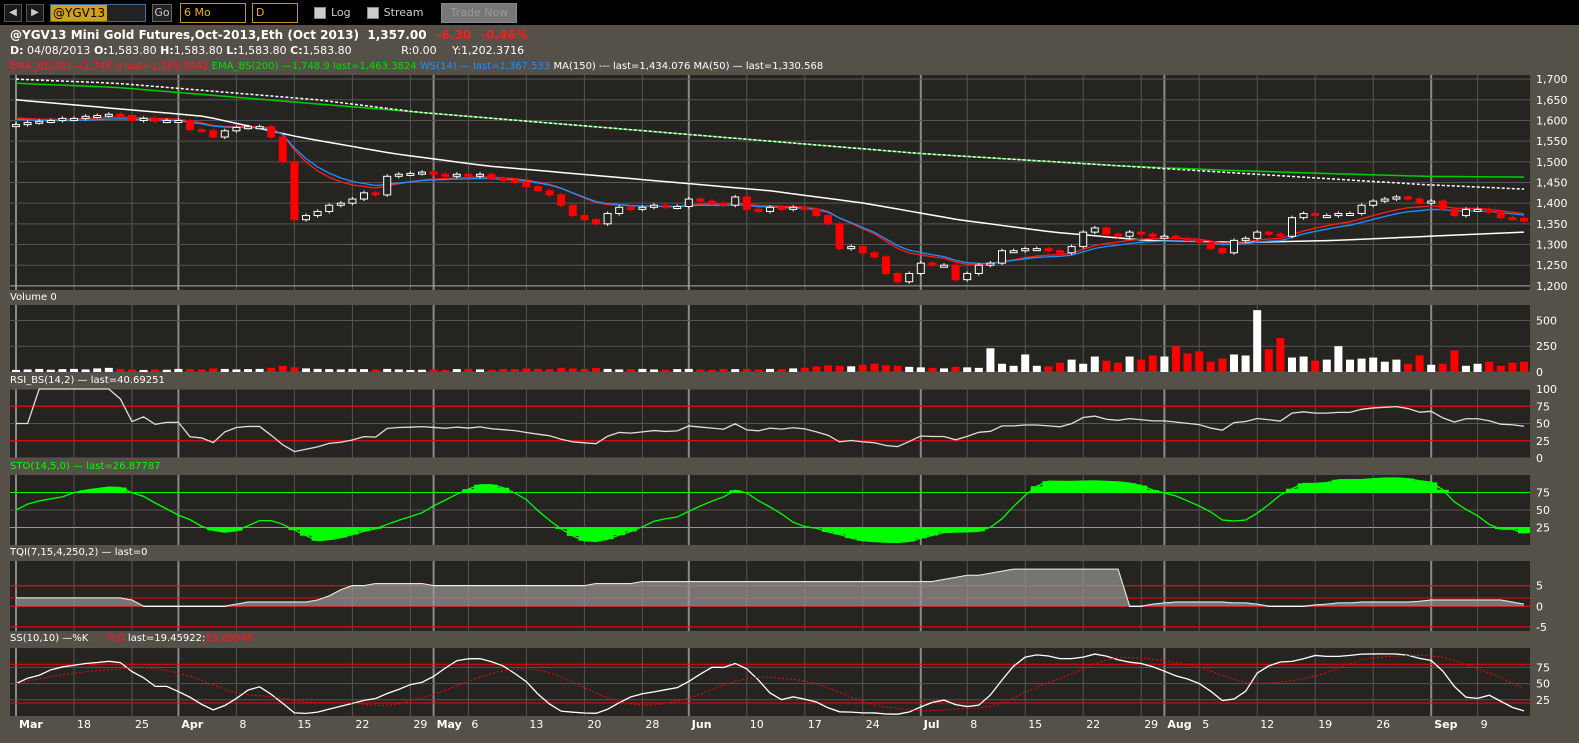 This screenshot has width=1579, height=743. What do you see at coordinates (757, 724) in the screenshot?
I see `x-axis-label: 10` at bounding box center [757, 724].